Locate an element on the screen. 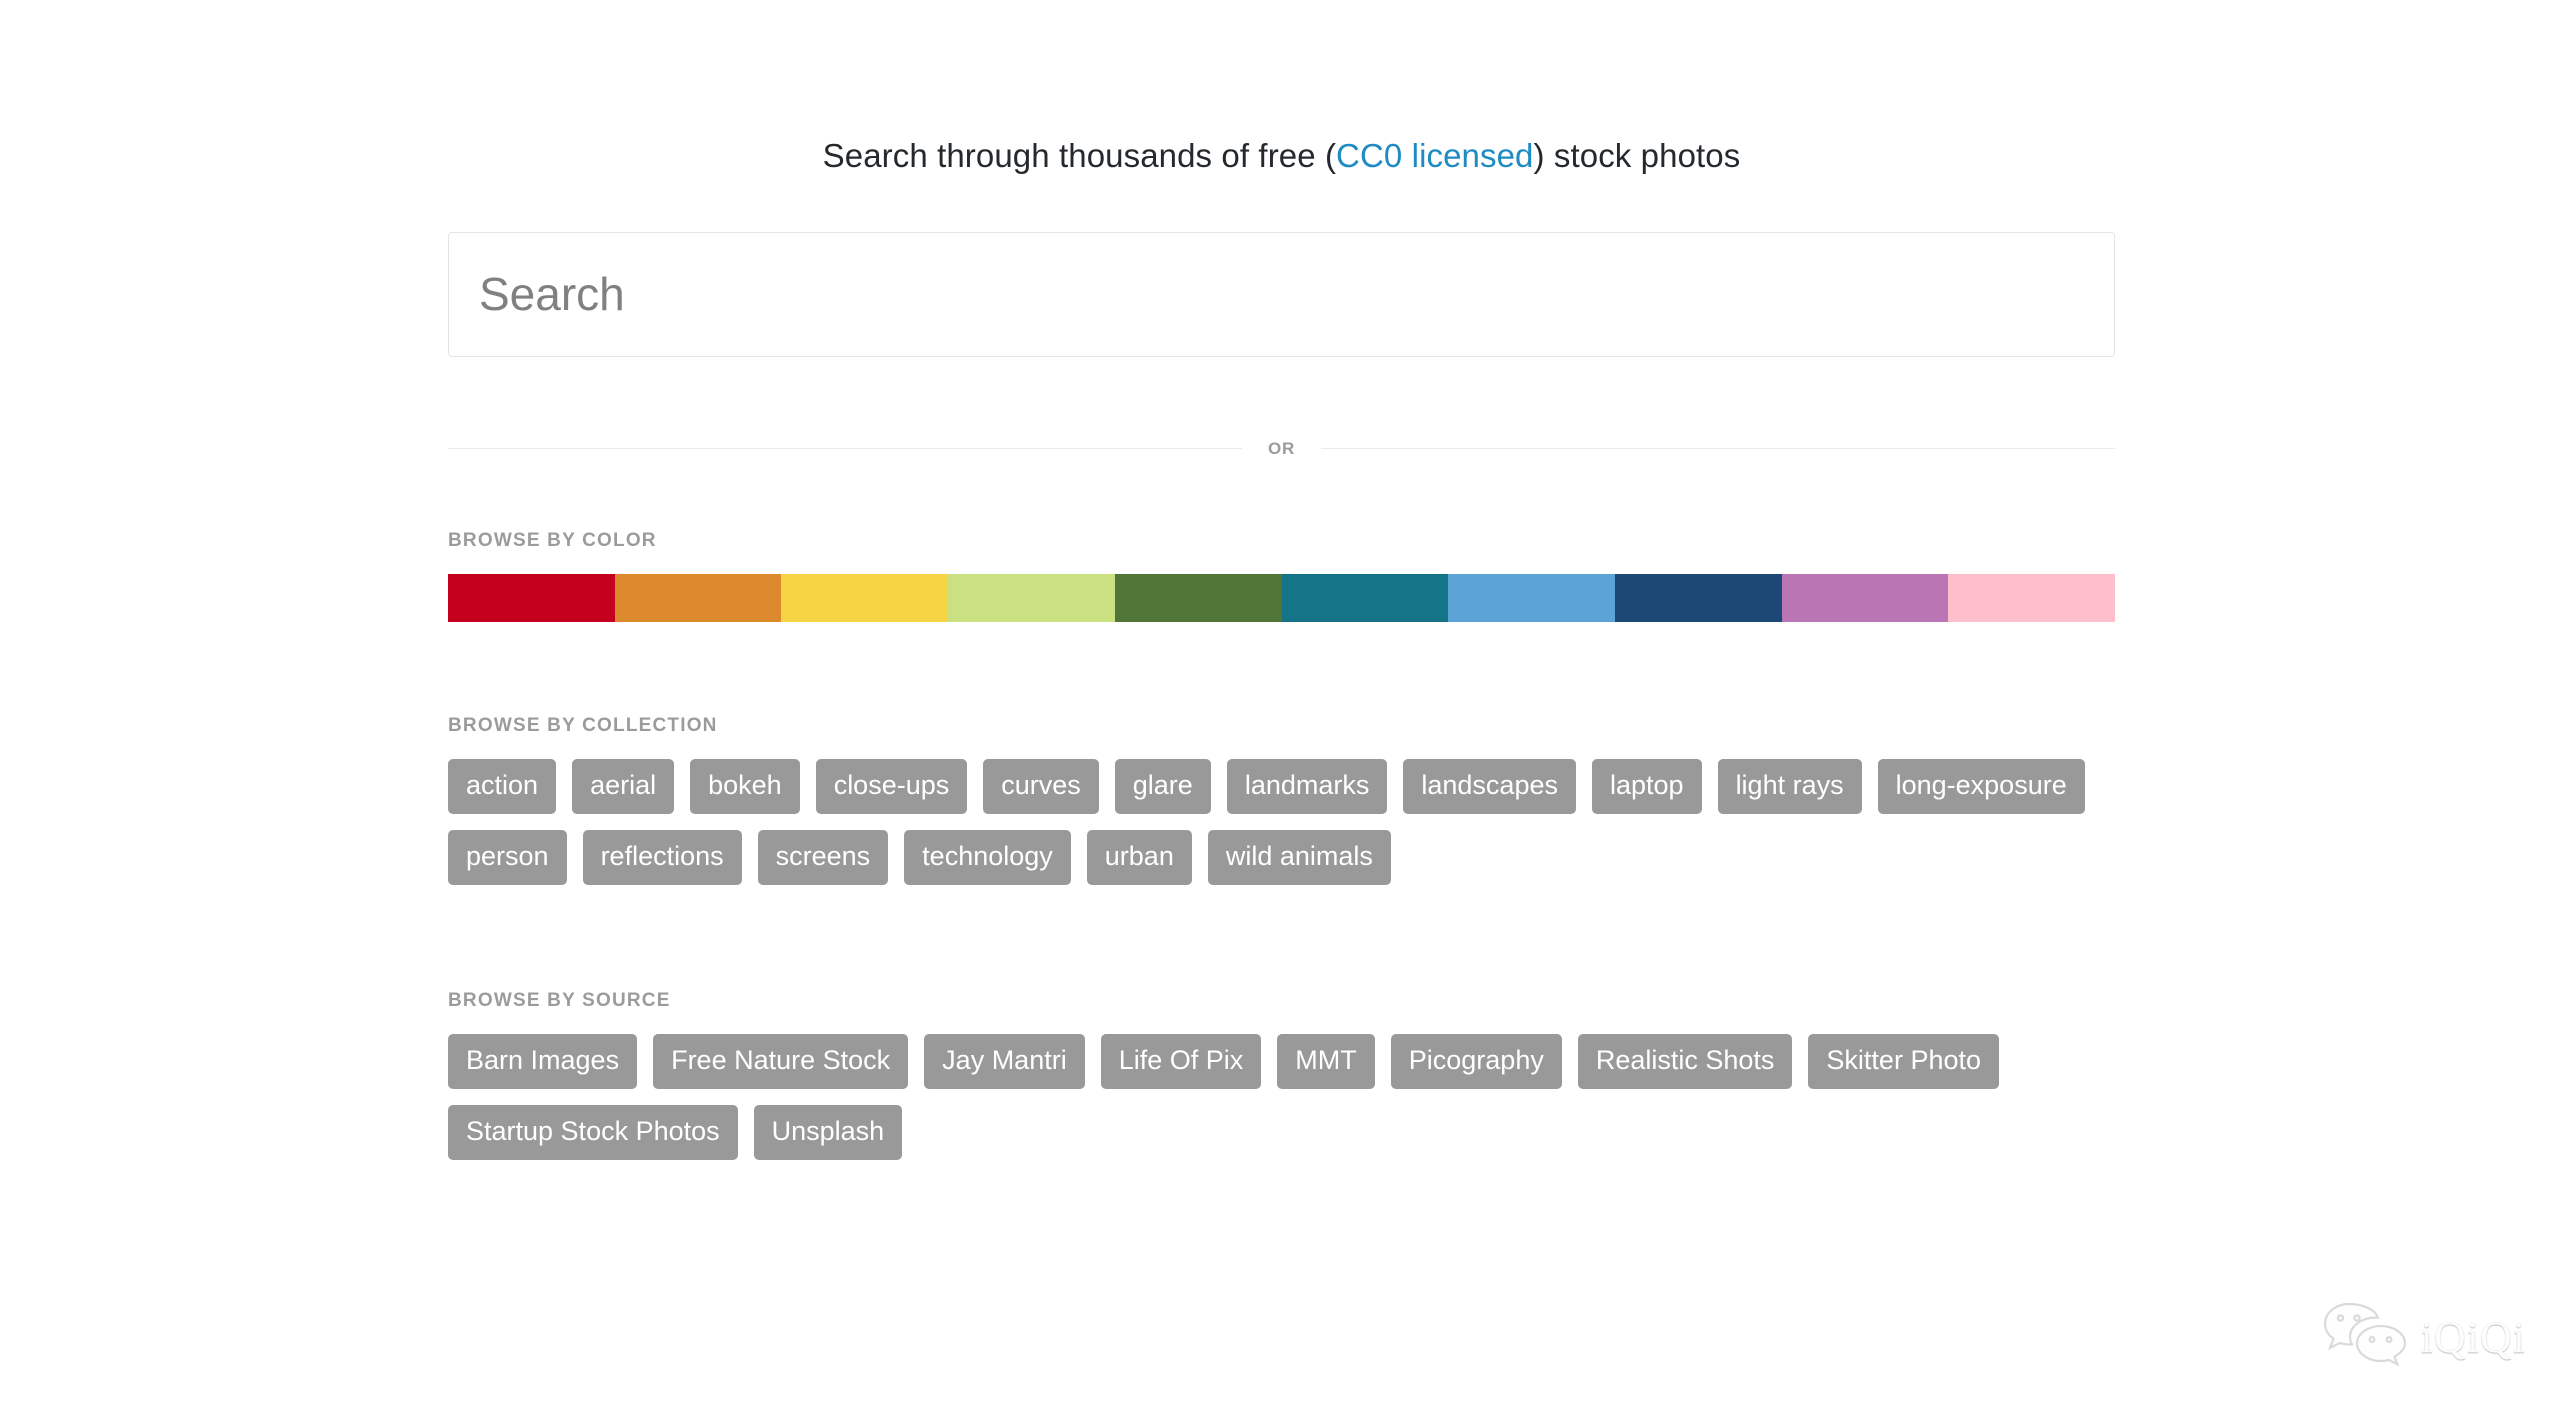 The image size is (2558, 1404). color-swatch-row is located at coordinates (1282, 597).